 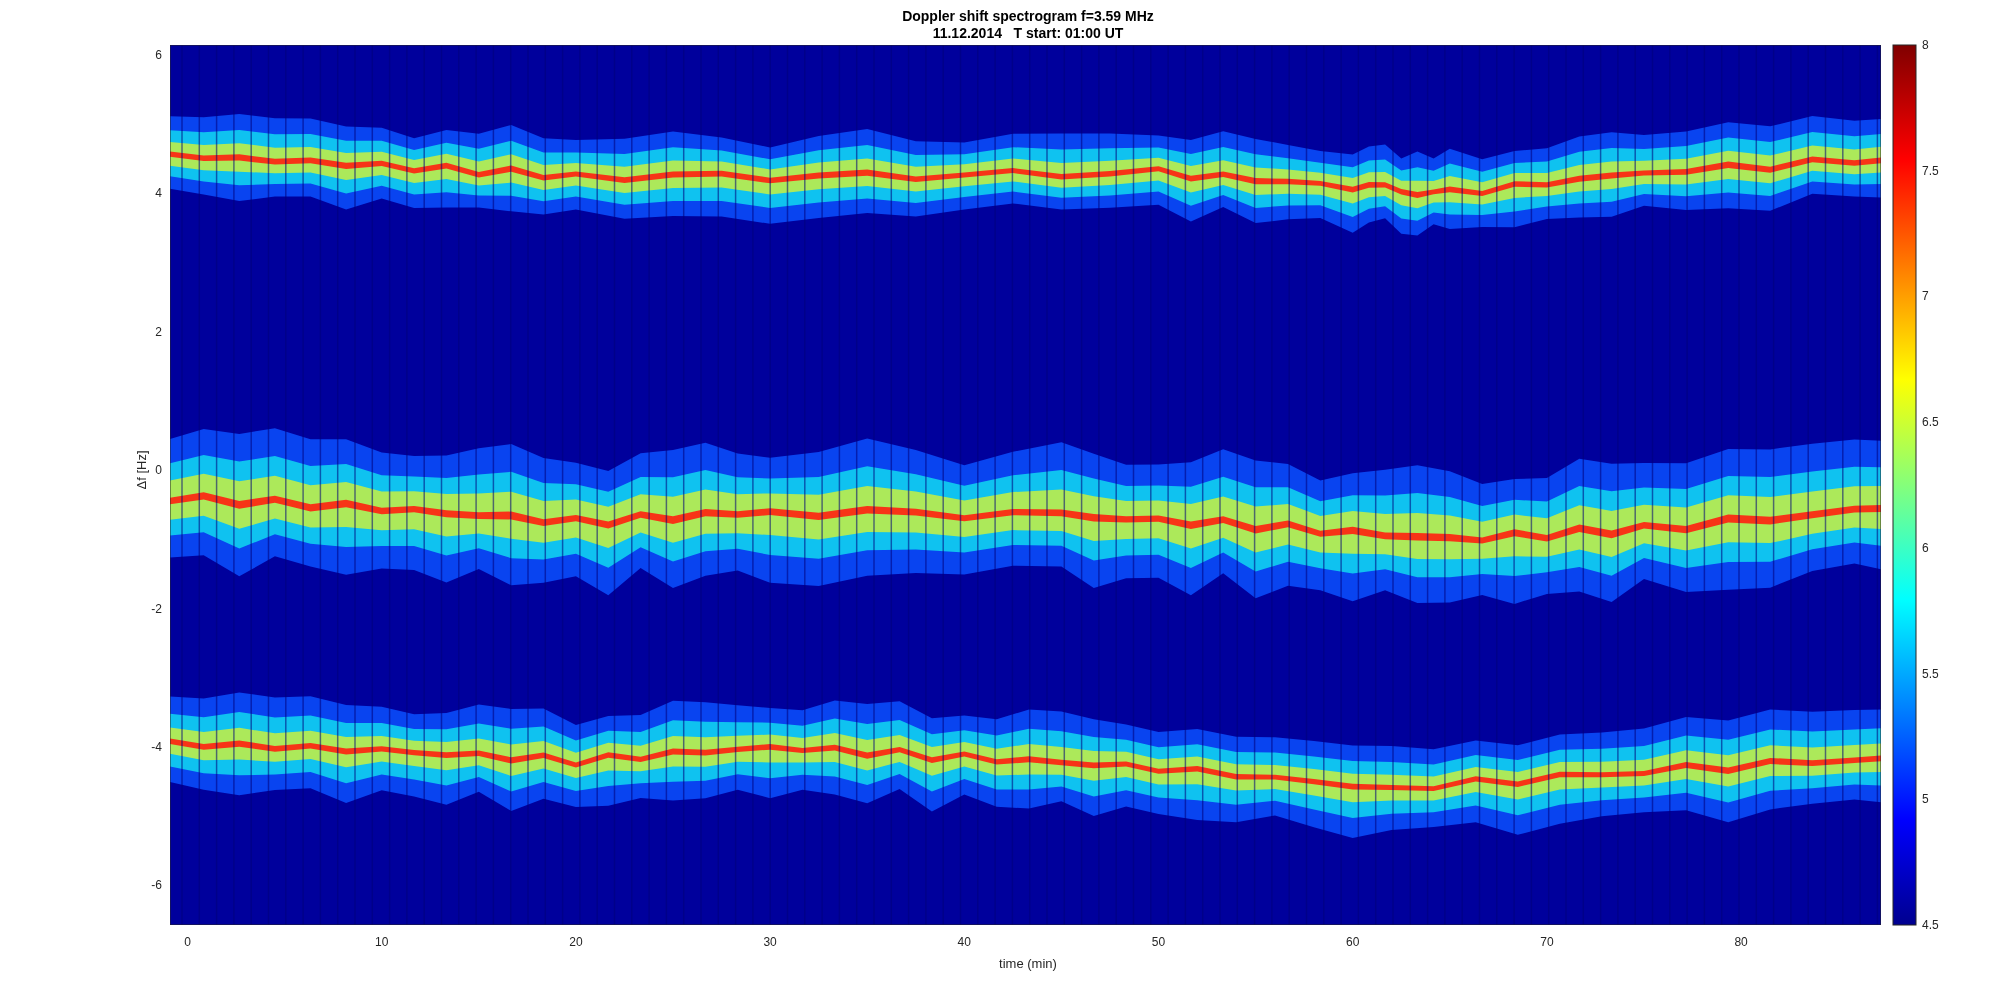 What do you see at coordinates (158, 470) in the screenshot?
I see `y-tick-label: 0` at bounding box center [158, 470].